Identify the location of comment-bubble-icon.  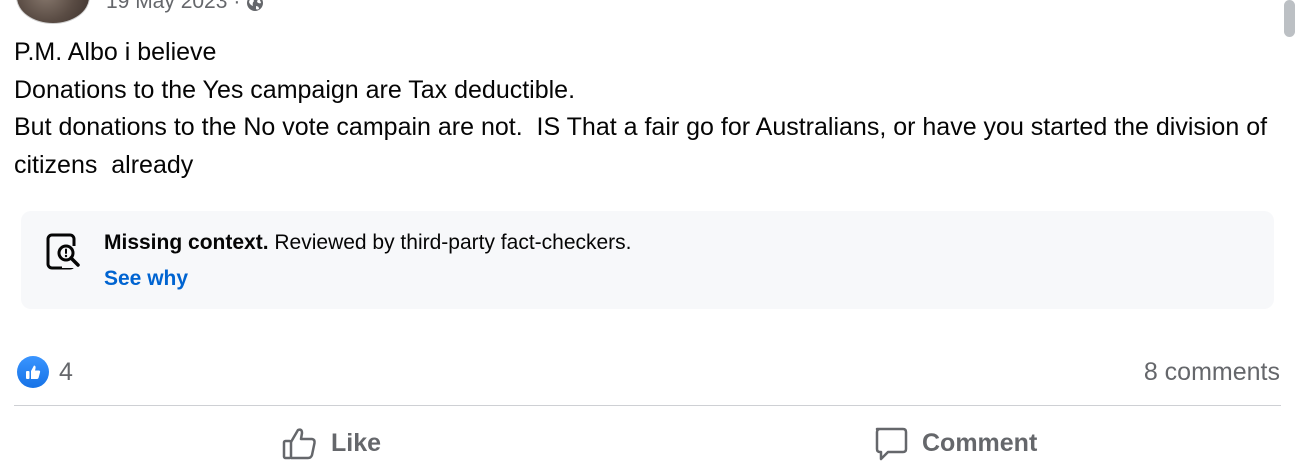
(891, 443).